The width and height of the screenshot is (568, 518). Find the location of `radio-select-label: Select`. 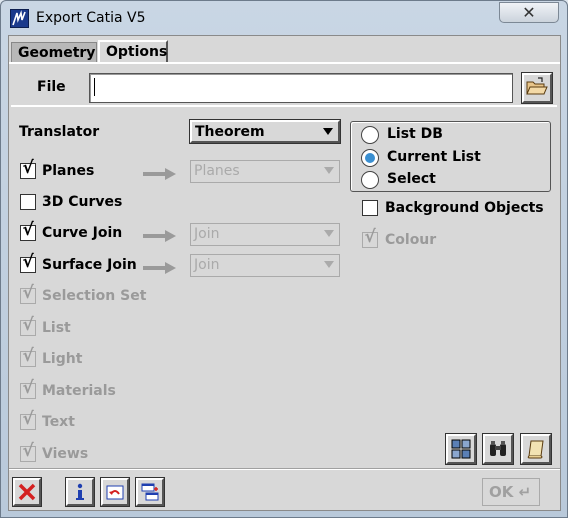

radio-select-label: Select is located at coordinates (411, 179).